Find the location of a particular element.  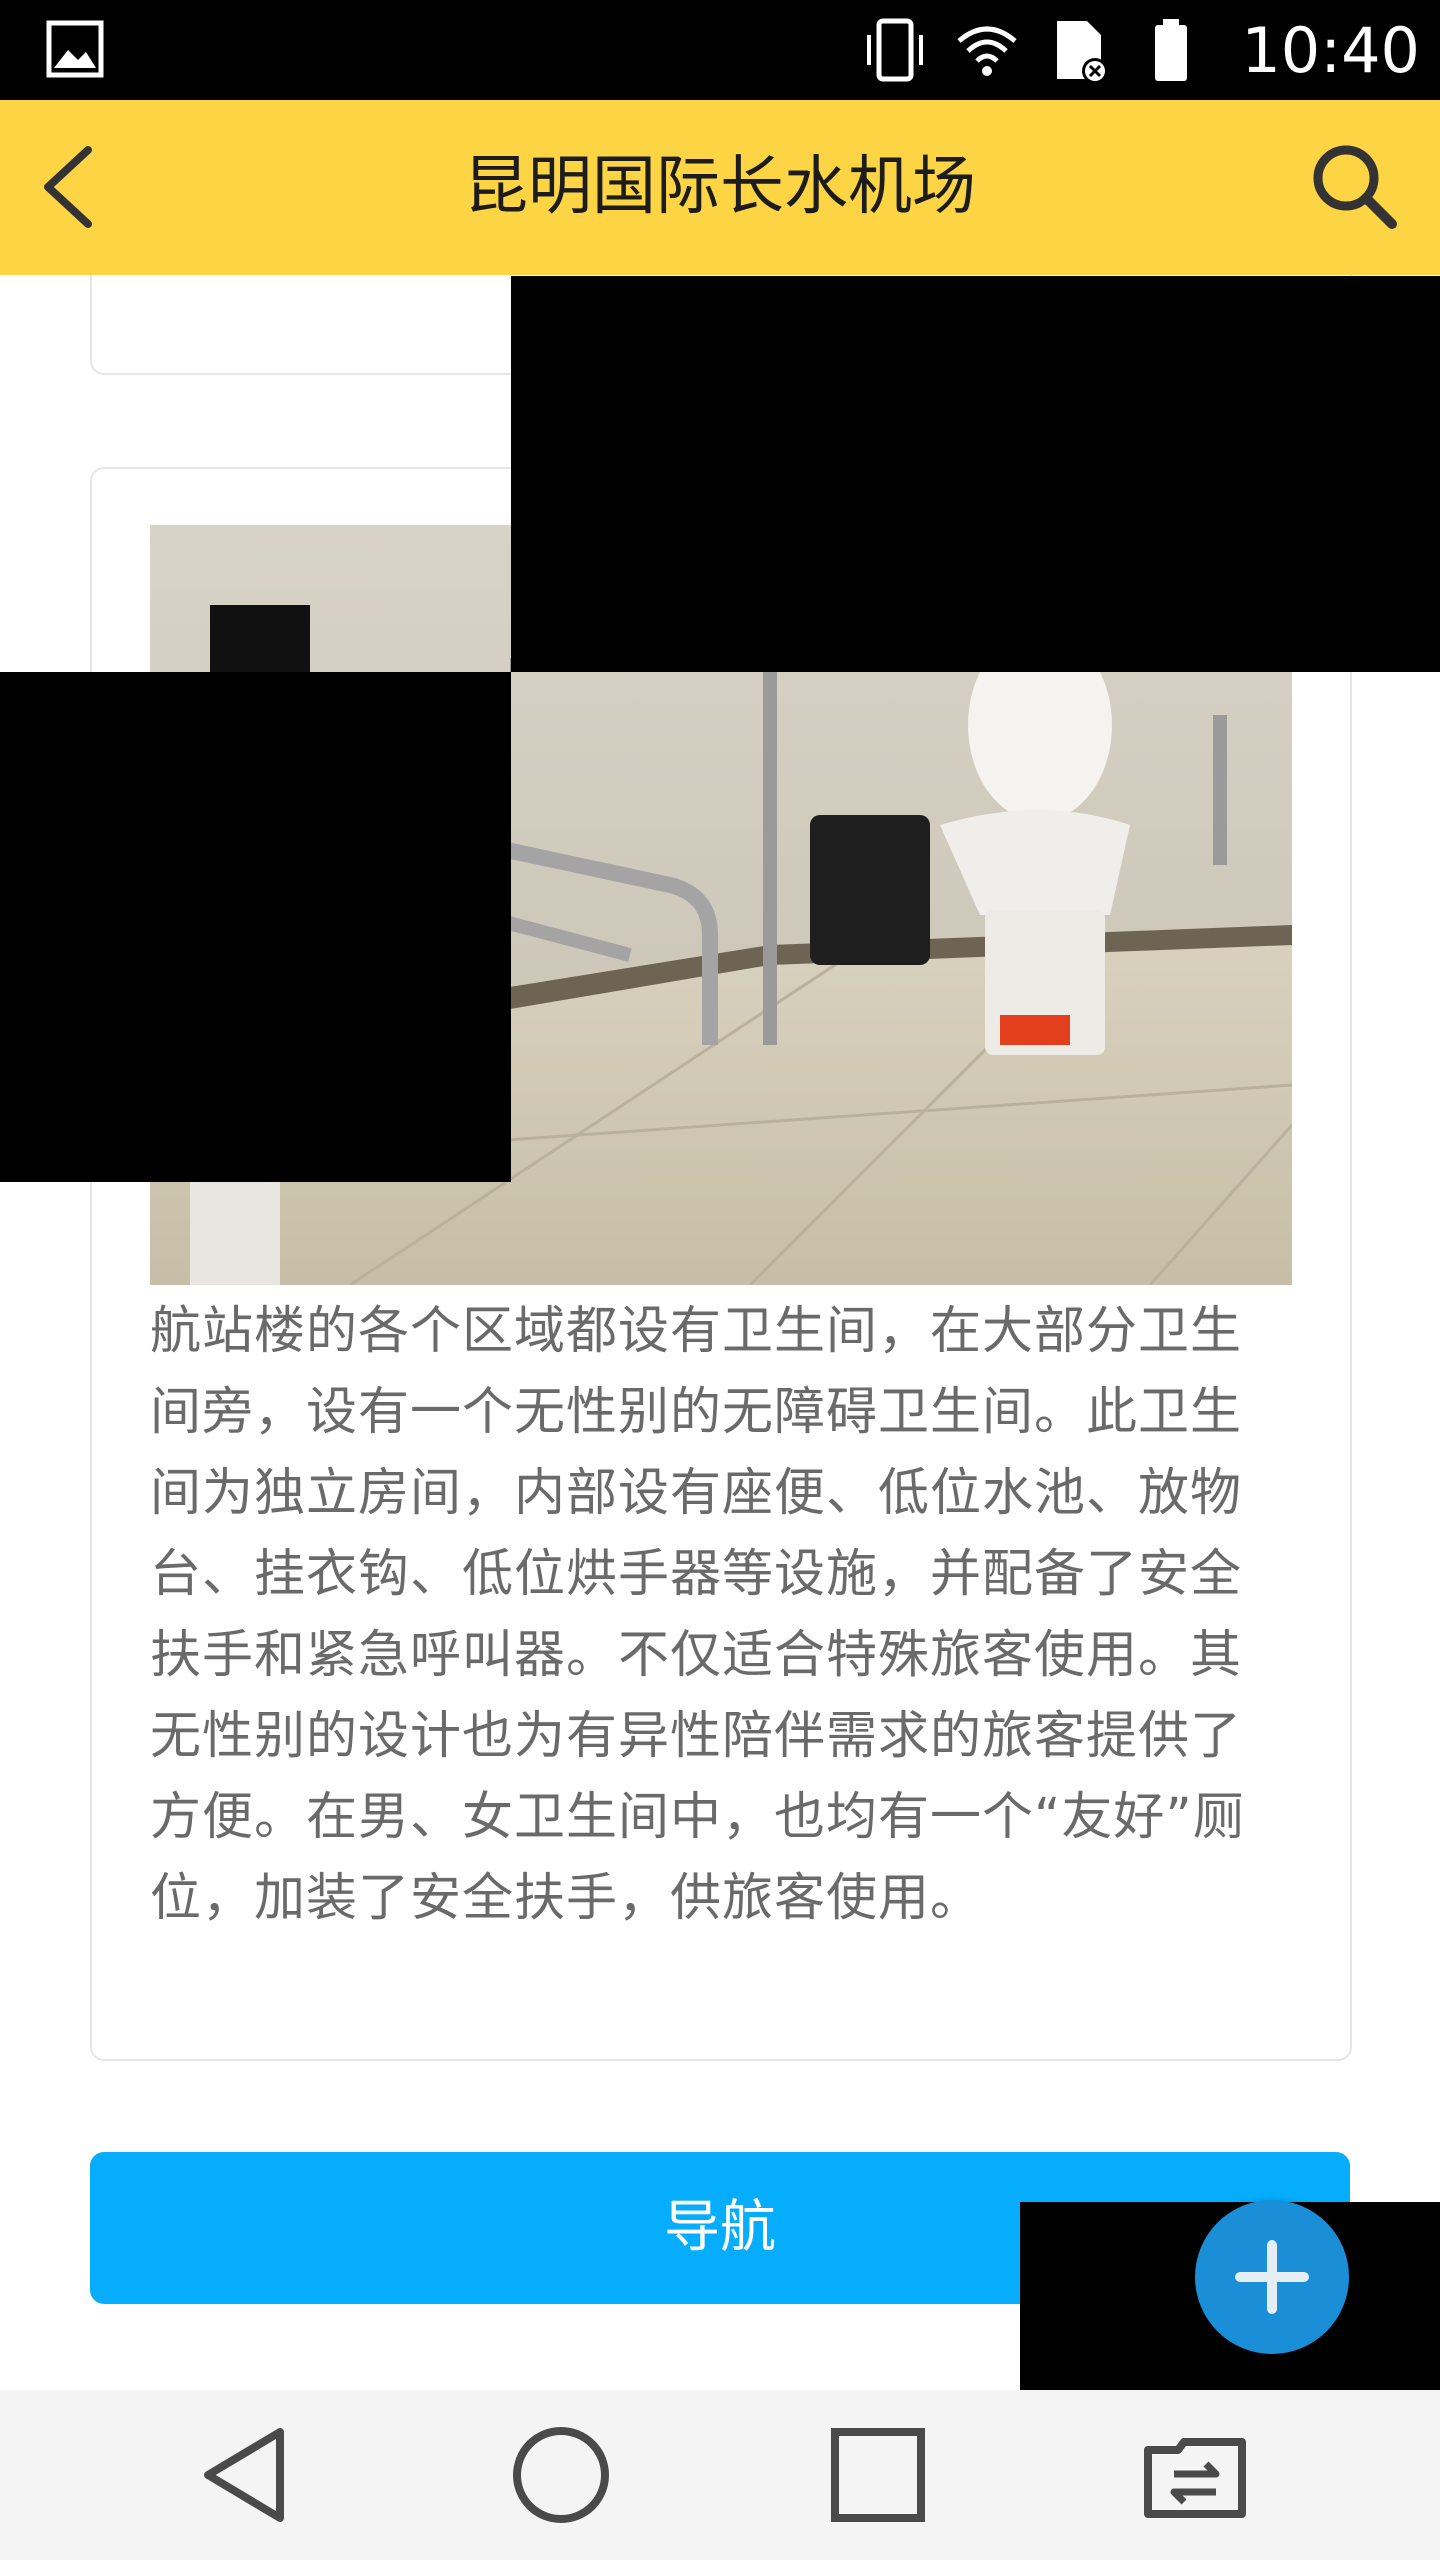

gallery-icon is located at coordinates (75, 49).